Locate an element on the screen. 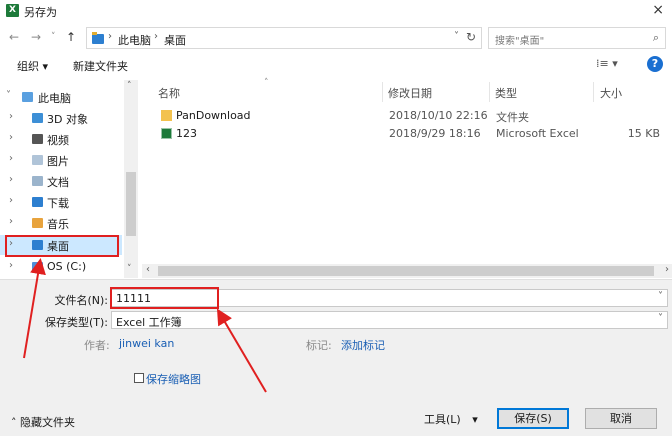 Image resolution: width=672 pixels, height=436 pixels. nav-item-label: 视频 is located at coordinates (58, 140).